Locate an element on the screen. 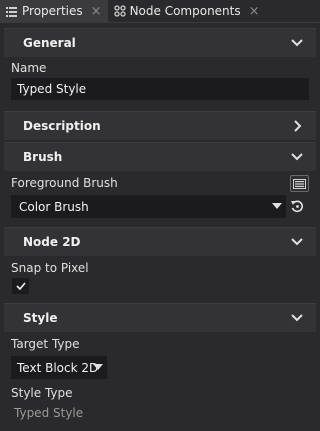  snap-to-pixel-checkbox is located at coordinates (20, 286).